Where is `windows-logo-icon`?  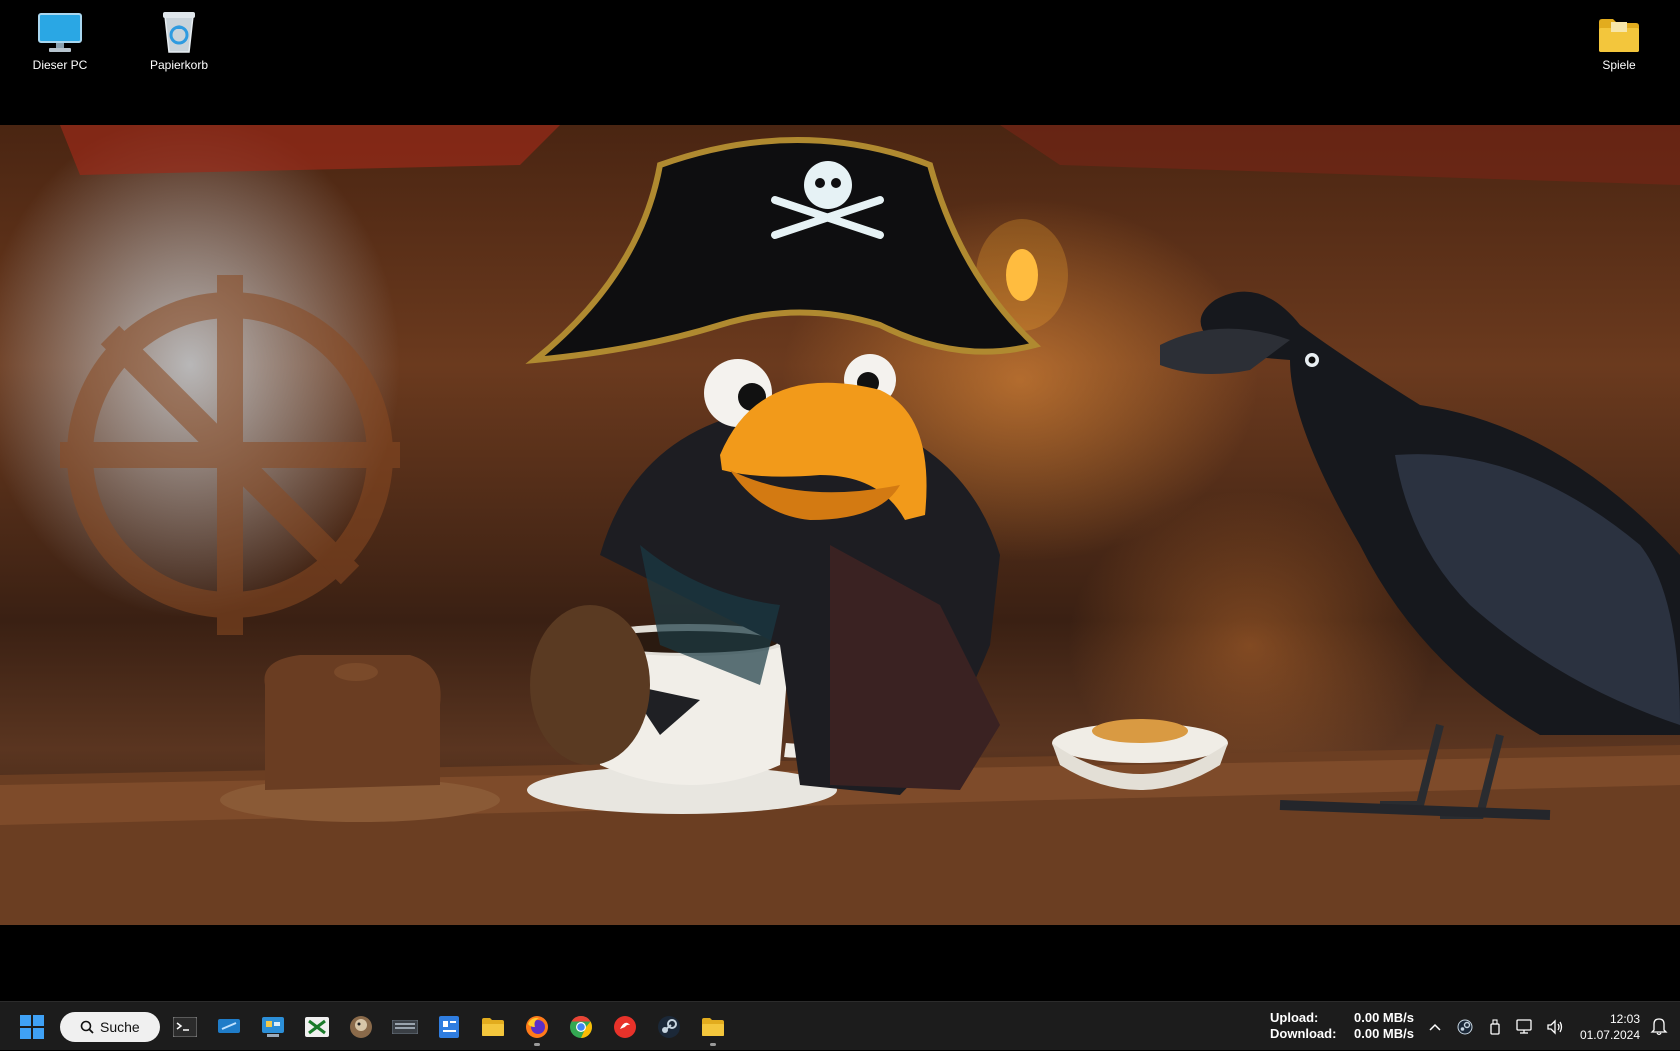 windows-logo-icon is located at coordinates (32, 1026).